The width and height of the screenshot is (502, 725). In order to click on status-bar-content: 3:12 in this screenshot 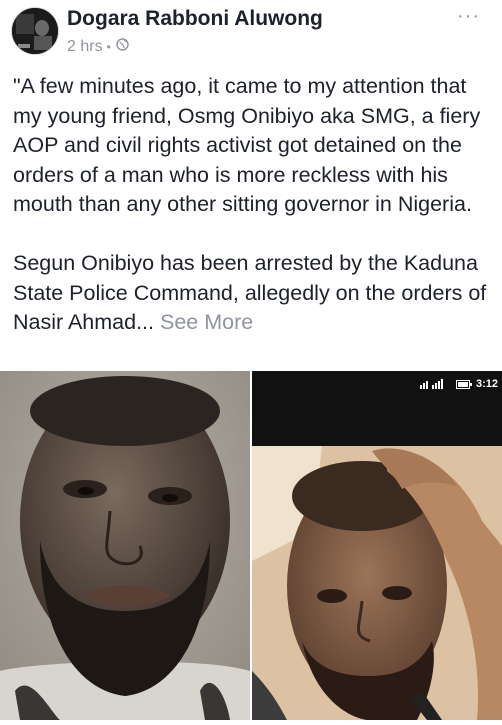, I will do `click(458, 384)`.